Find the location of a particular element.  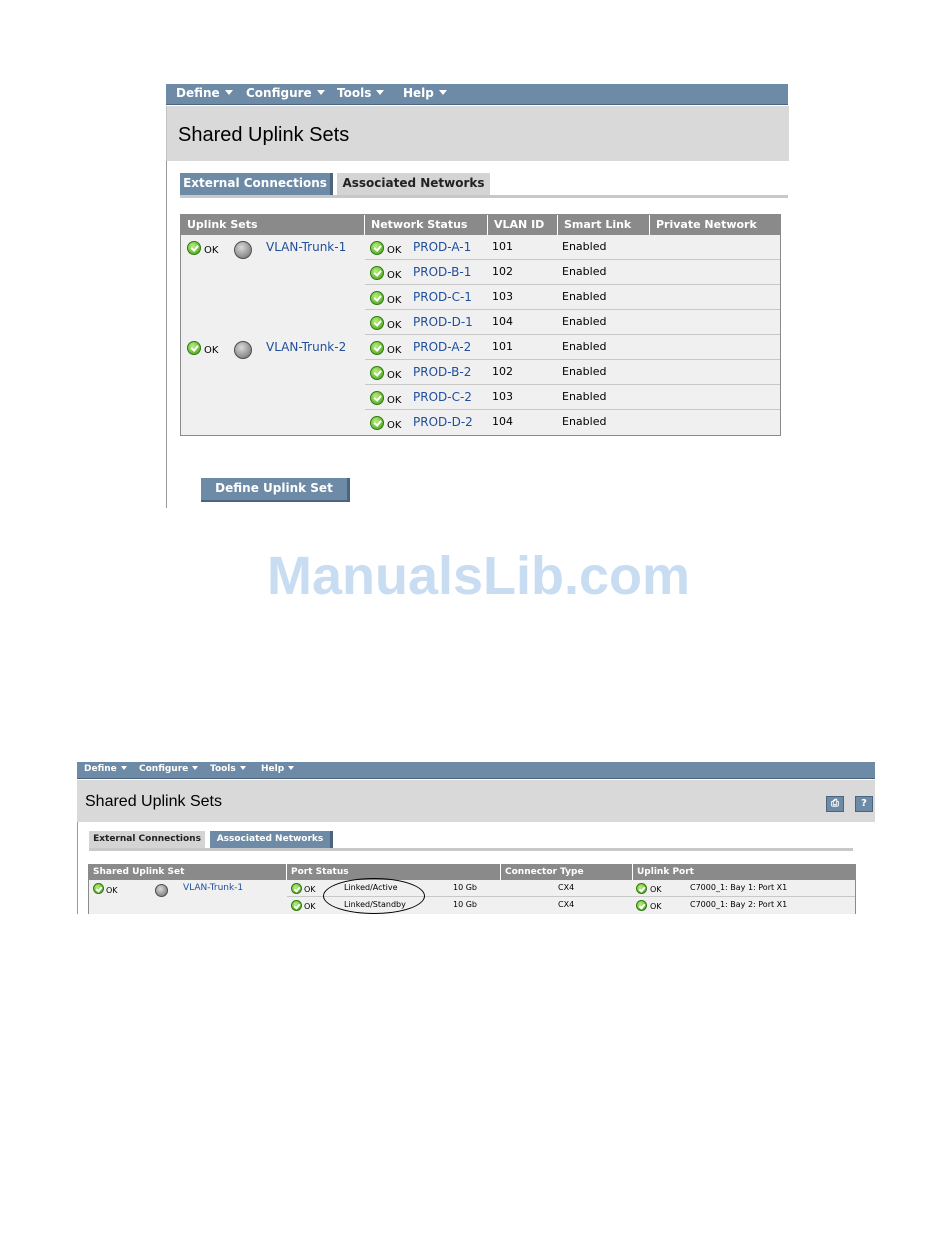

network-link: PROD-A-2 is located at coordinates (442, 347).